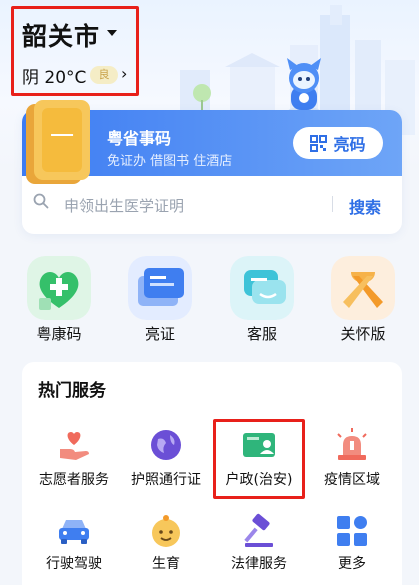 The image size is (419, 585). Describe the element at coordinates (261, 334) in the screenshot. I see `quick-action-label: 客服` at that location.